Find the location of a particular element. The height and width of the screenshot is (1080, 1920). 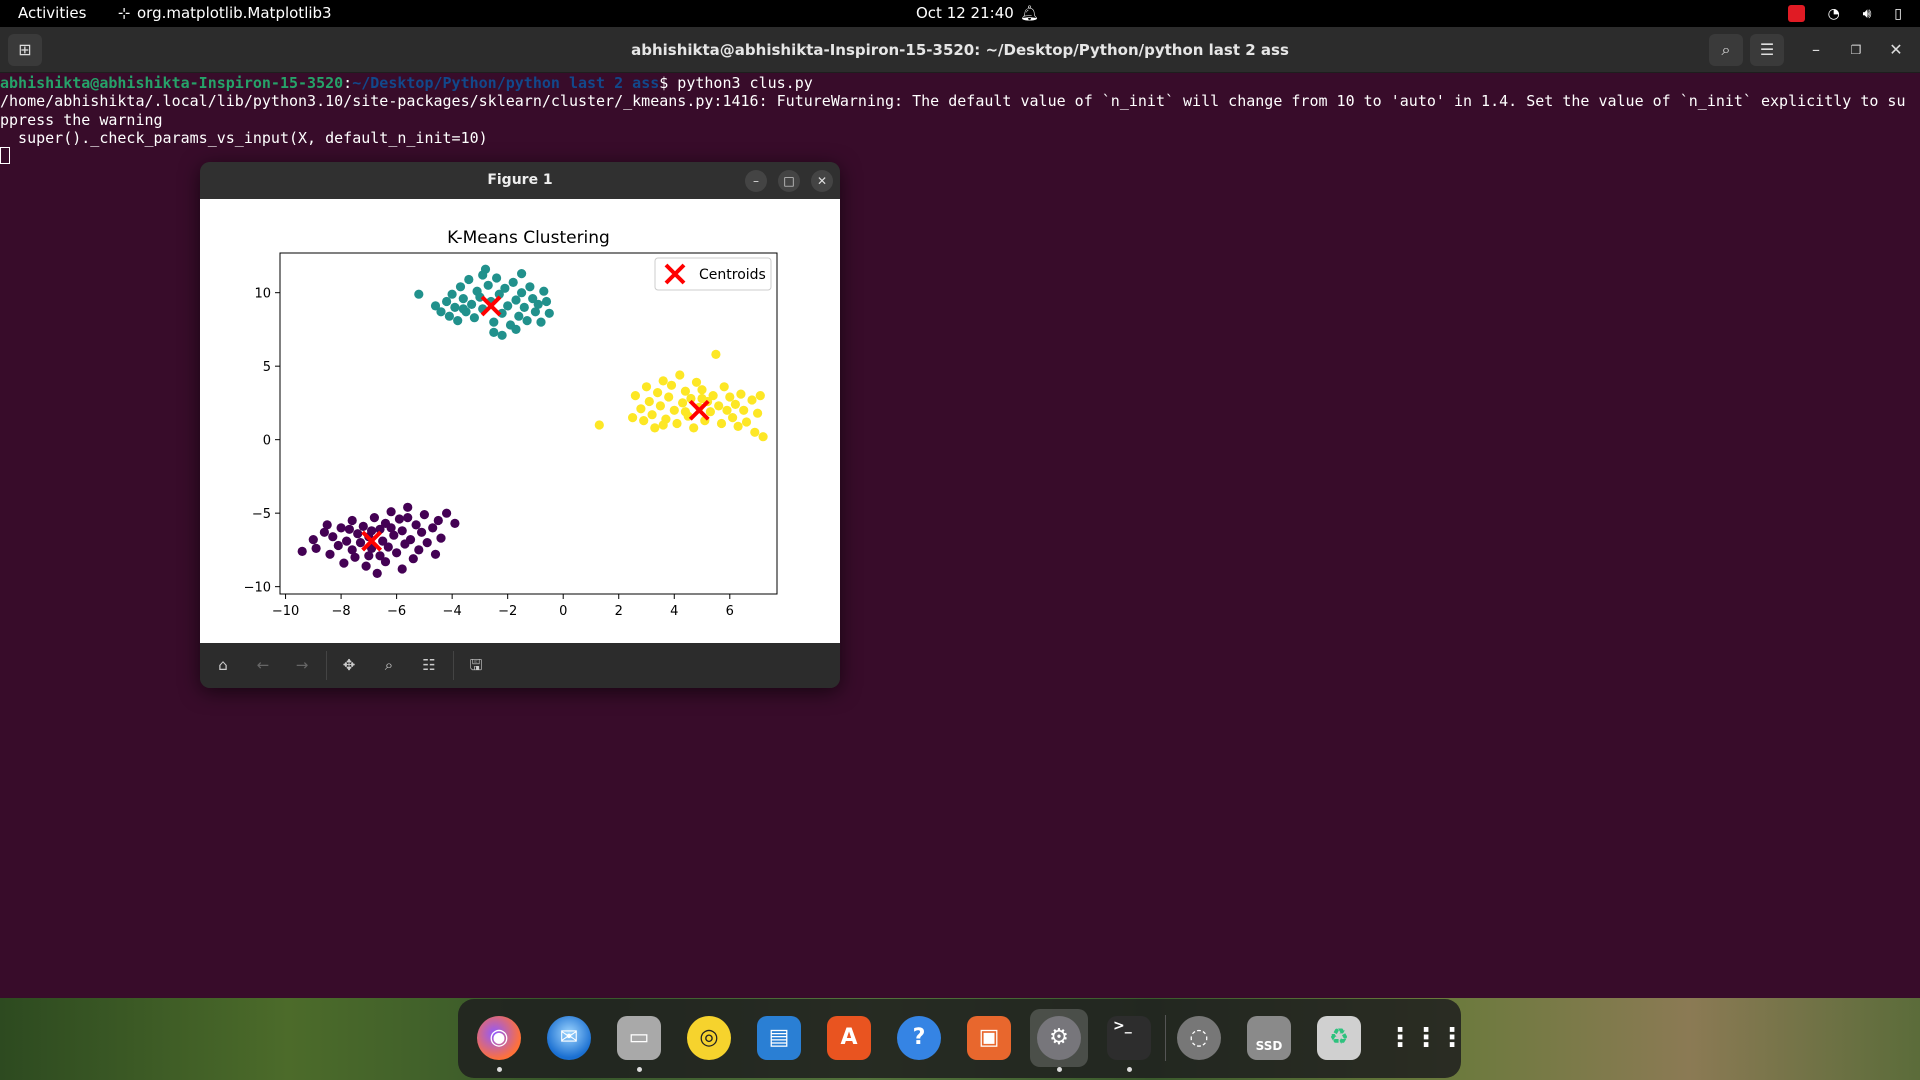

chart-title: K-Means Clustering is located at coordinates (528, 238).